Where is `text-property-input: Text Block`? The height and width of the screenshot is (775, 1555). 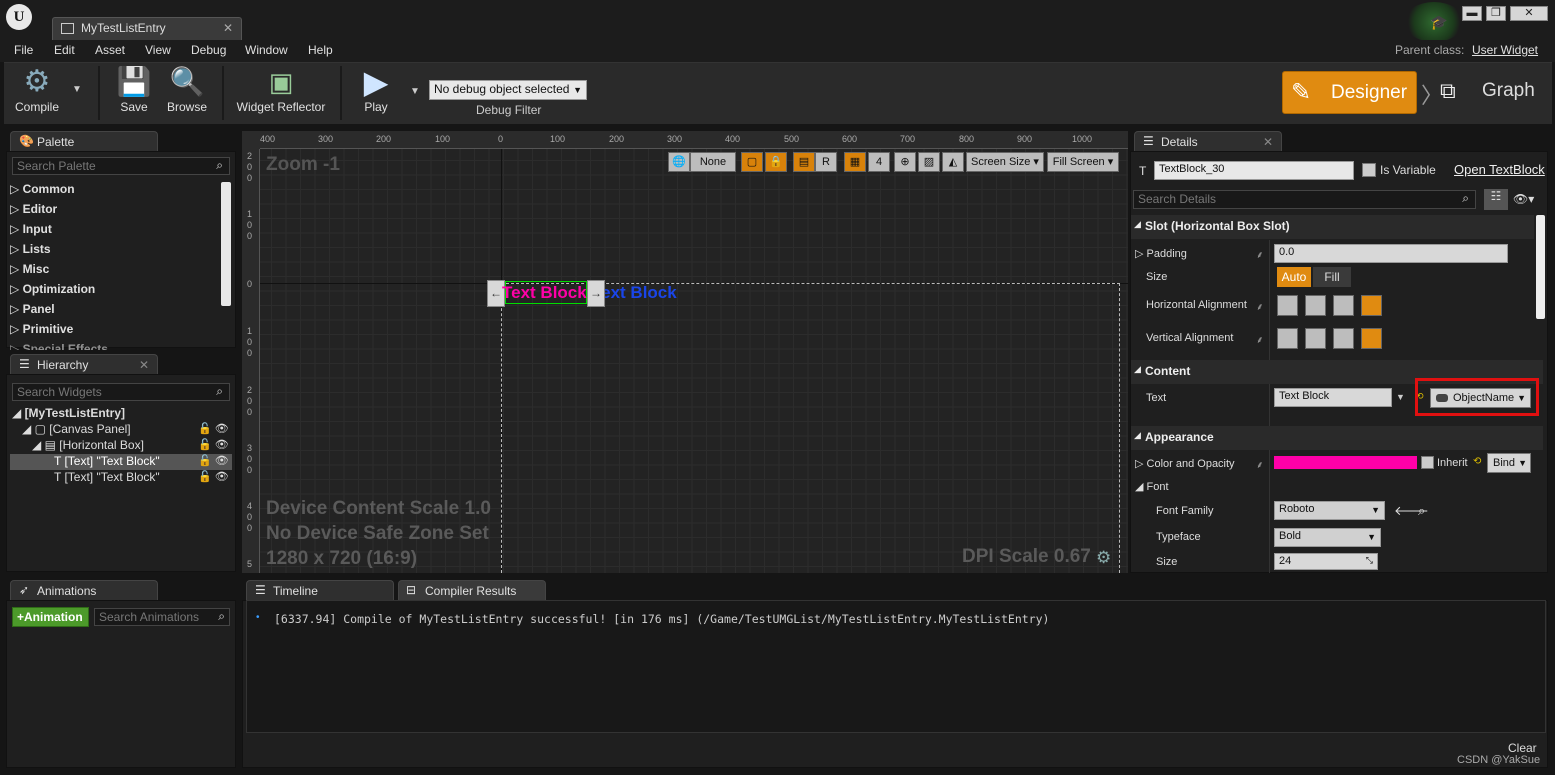
text-property-input: Text Block is located at coordinates (1333, 397).